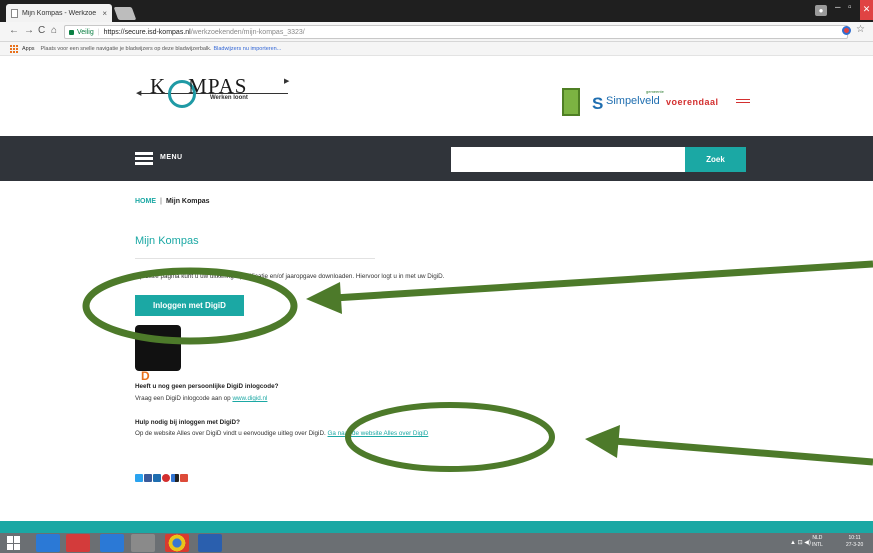 This screenshot has height=553, width=873. I want to click on twitter-icon, so click(139, 478).